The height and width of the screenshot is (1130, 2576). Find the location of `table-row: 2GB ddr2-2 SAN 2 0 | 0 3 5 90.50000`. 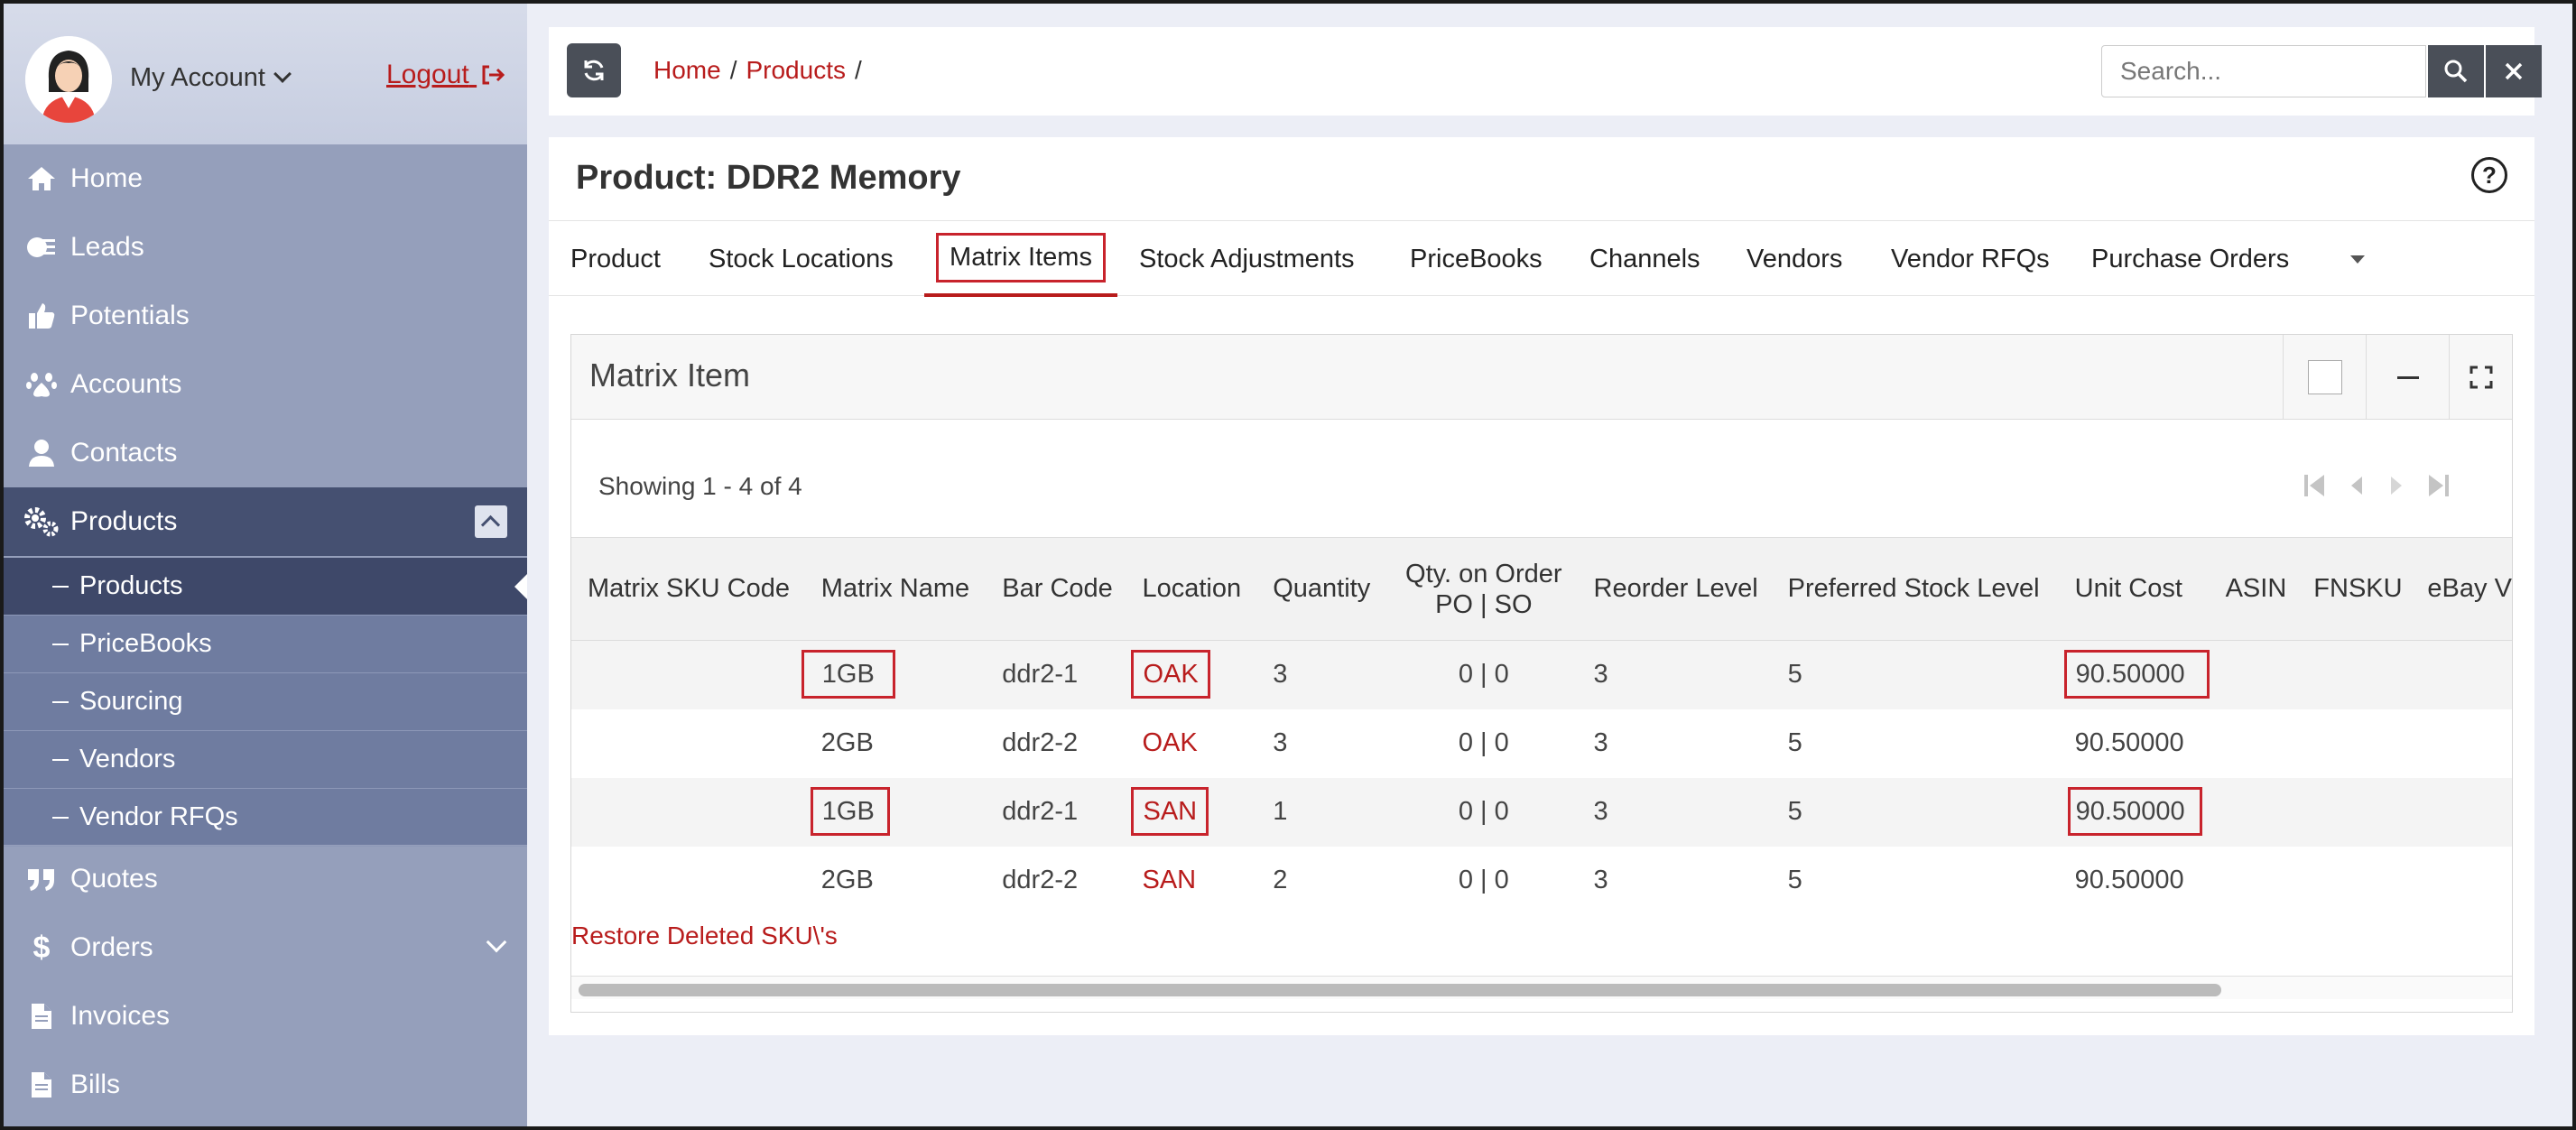

table-row: 2GB ddr2-2 SAN 2 0 | 0 3 5 90.50000 is located at coordinates (1541, 881).